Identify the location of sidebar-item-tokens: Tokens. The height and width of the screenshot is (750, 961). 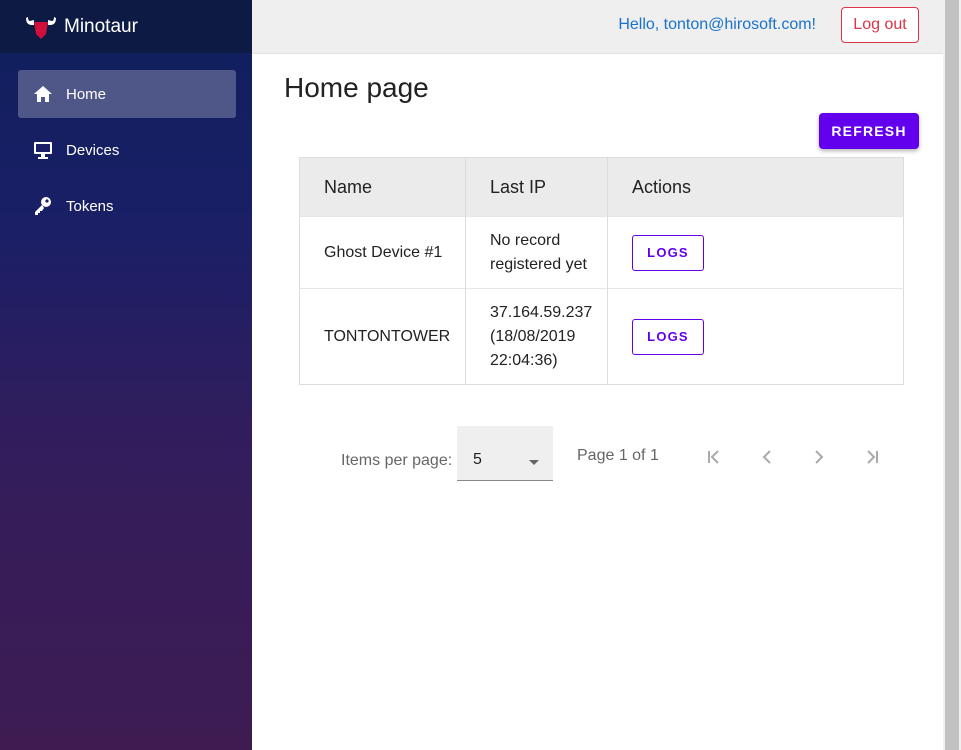
(127, 206).